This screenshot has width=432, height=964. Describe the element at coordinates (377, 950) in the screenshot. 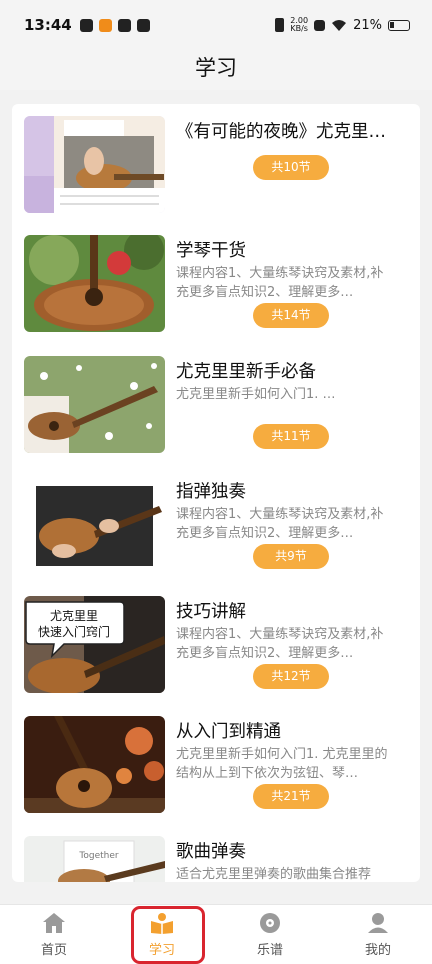

I see `tab-label: 我的` at that location.